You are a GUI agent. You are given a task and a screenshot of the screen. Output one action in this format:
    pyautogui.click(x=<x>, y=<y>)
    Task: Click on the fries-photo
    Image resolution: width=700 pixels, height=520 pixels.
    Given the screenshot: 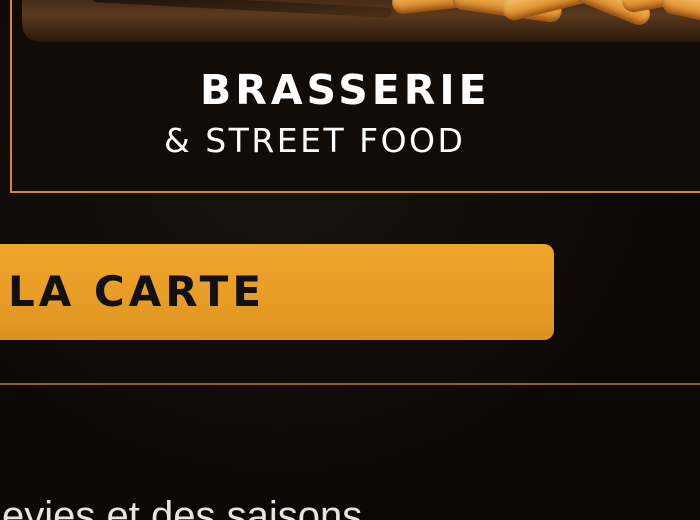 What is the action you would take?
    pyautogui.click(x=356, y=23)
    